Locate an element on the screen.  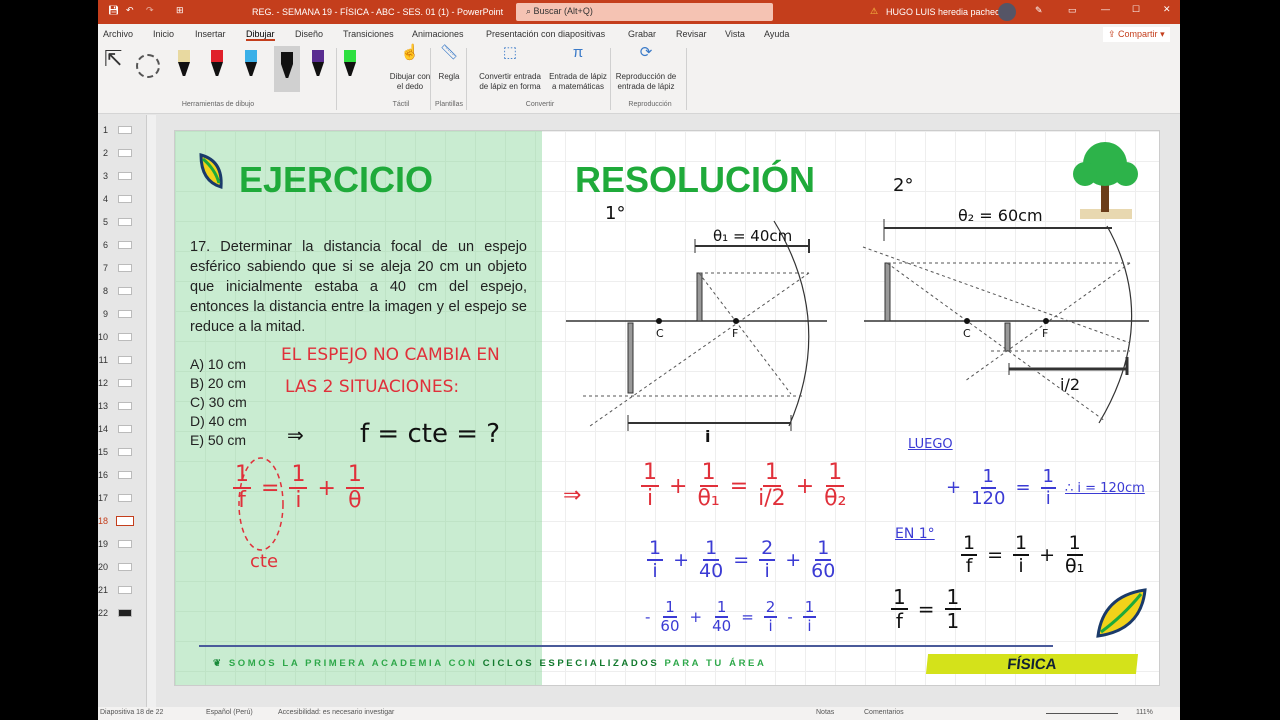
slide-thumbnail-21: 21 is located at coordinates (118, 590).